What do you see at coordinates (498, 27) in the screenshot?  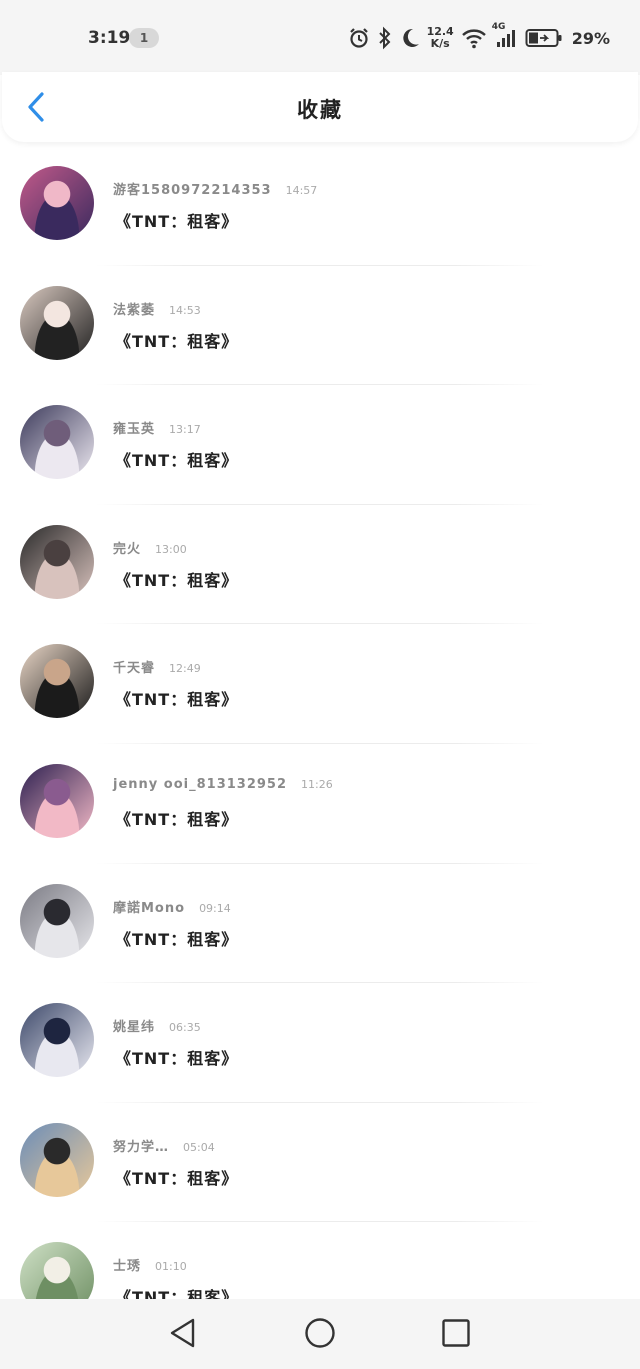 I see `network-type-label: 4G` at bounding box center [498, 27].